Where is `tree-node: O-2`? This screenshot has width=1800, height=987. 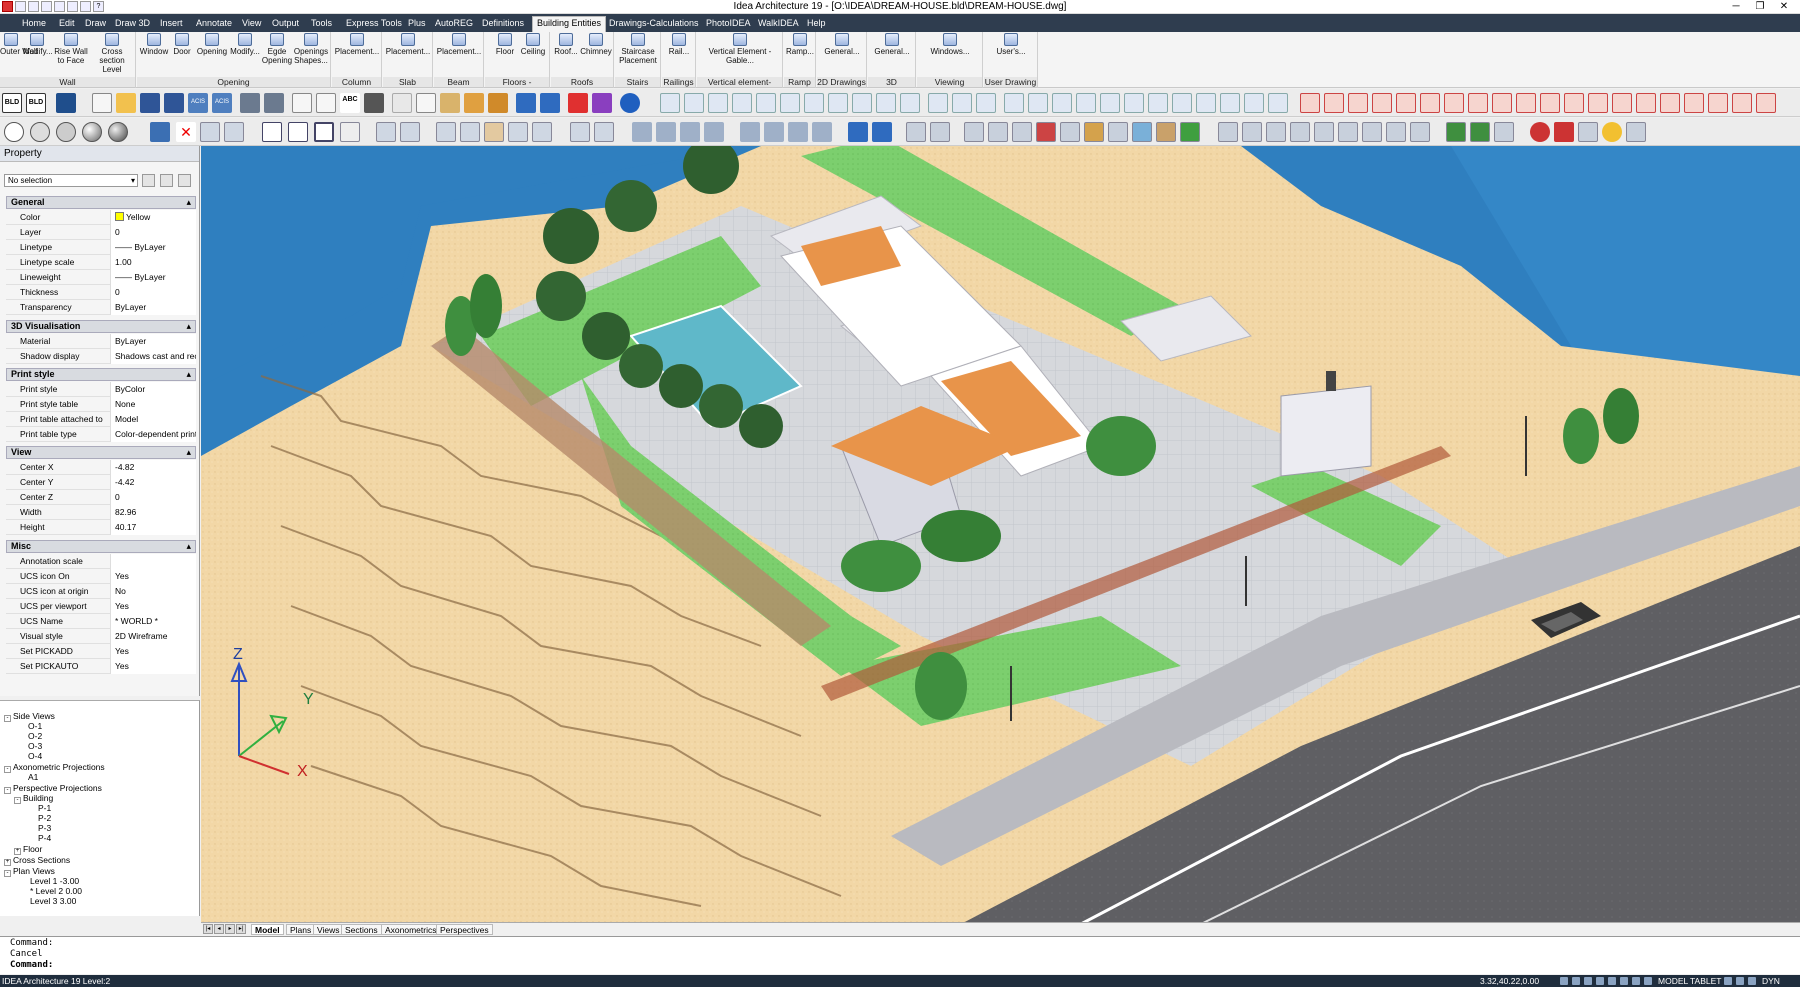 tree-node: O-2 is located at coordinates (35, 736).